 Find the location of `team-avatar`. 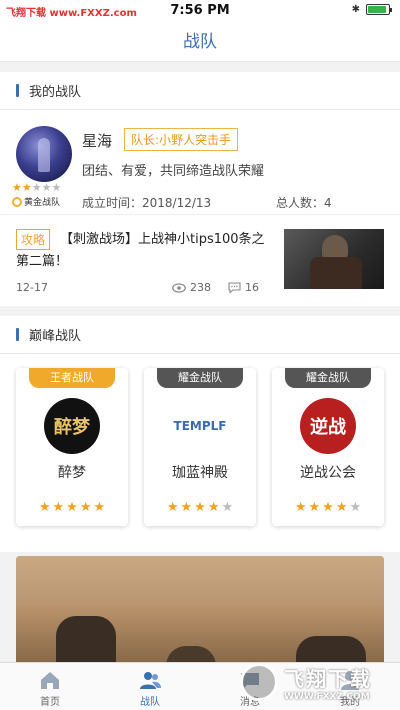

team-avatar is located at coordinates (44, 154).